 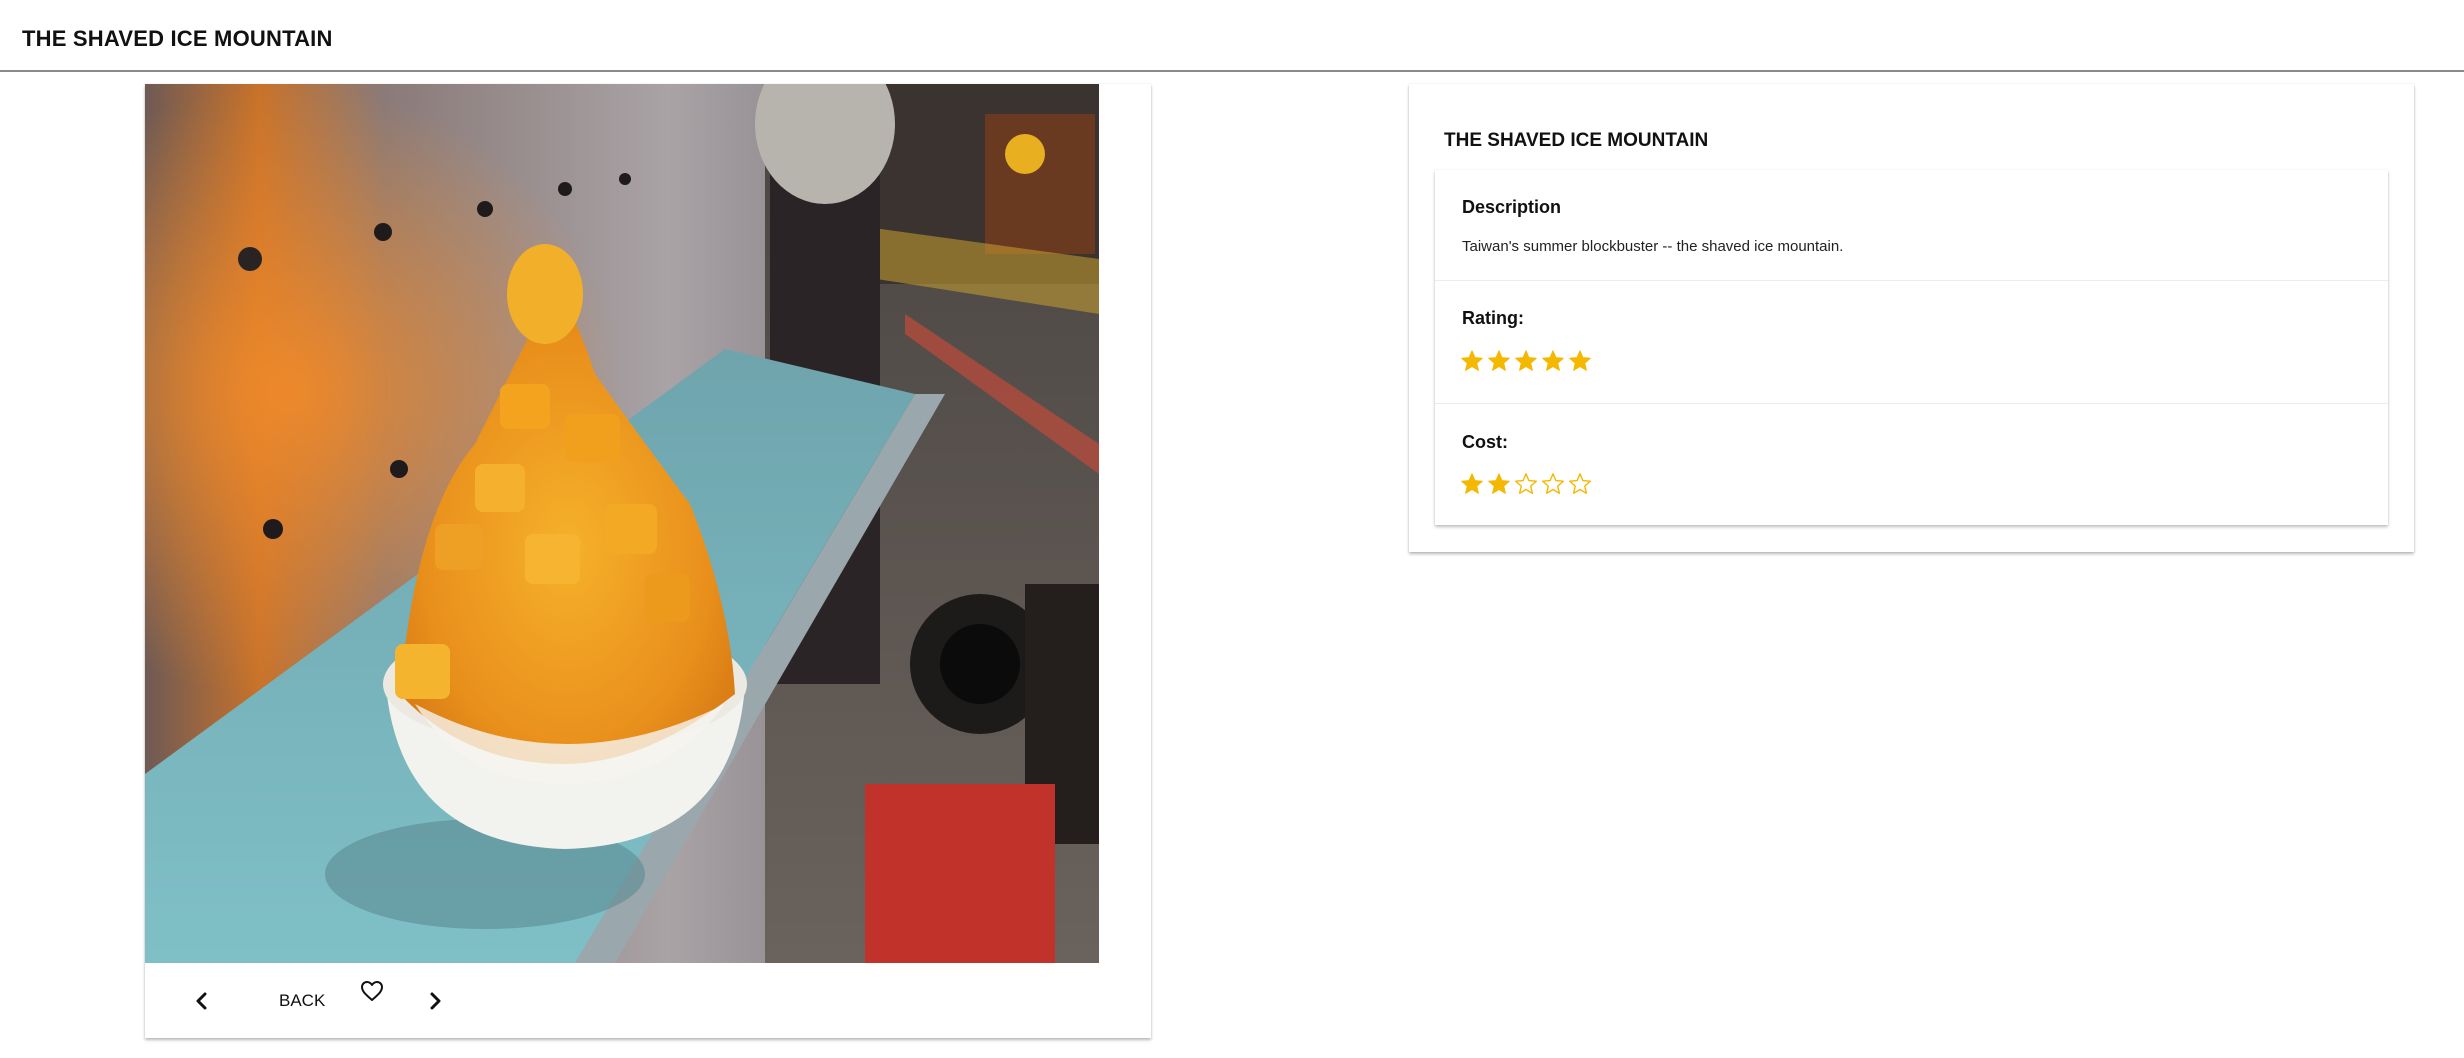 I want to click on heart-outline-icon, so click(x=372, y=991).